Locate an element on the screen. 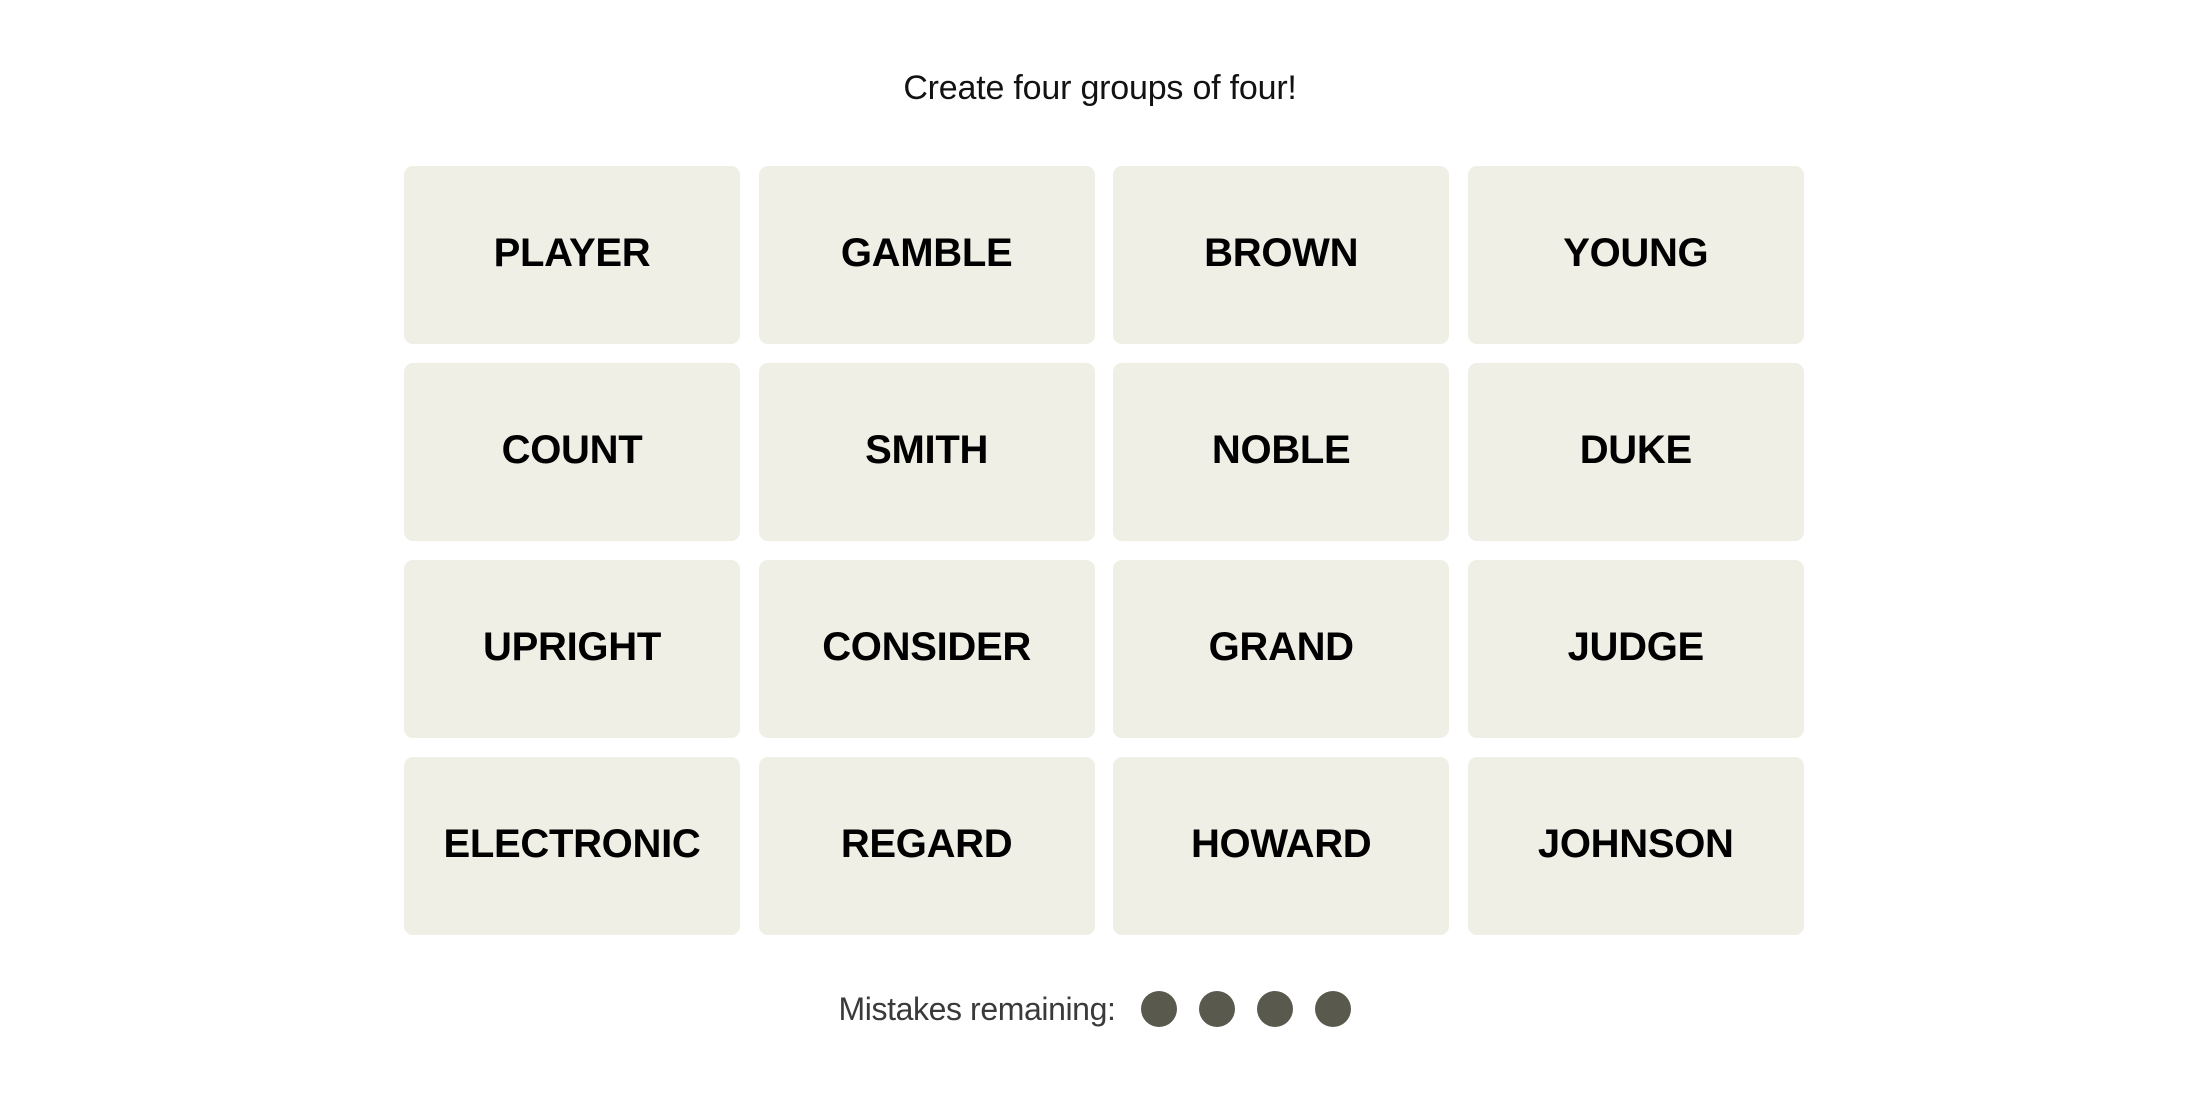 This screenshot has height=1100, width=2200. word-tile: CONSIDER is located at coordinates (926, 649).